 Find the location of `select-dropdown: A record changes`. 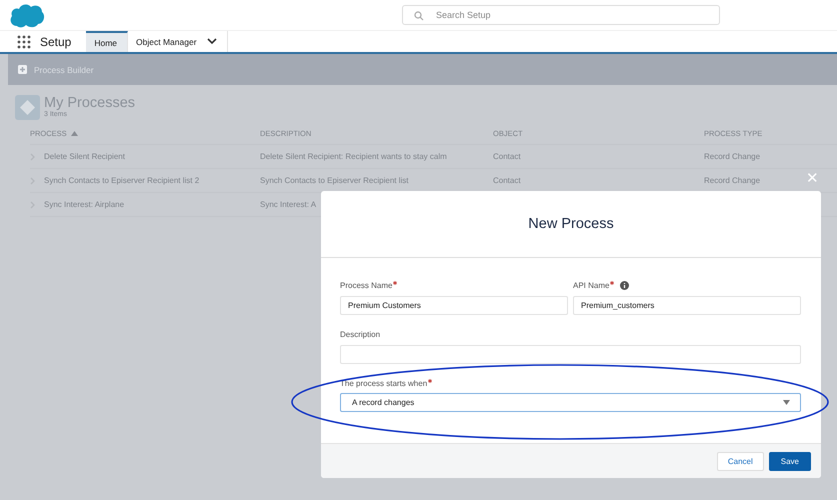

select-dropdown: A record changes is located at coordinates (570, 402).